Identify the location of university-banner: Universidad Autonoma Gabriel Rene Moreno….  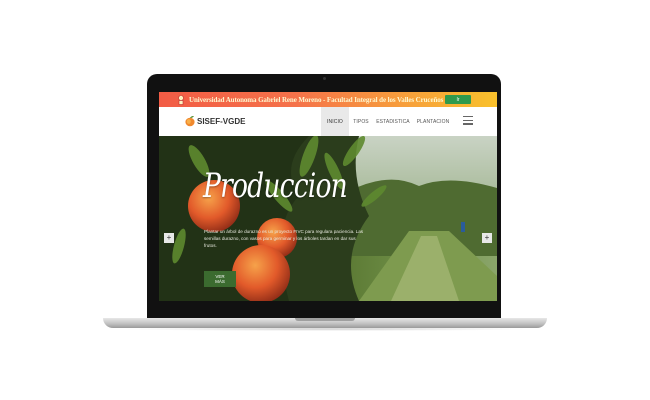
(328, 99).